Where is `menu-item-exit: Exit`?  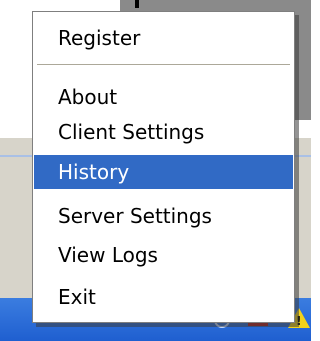
menu-item-exit: Exit is located at coordinates (163, 297).